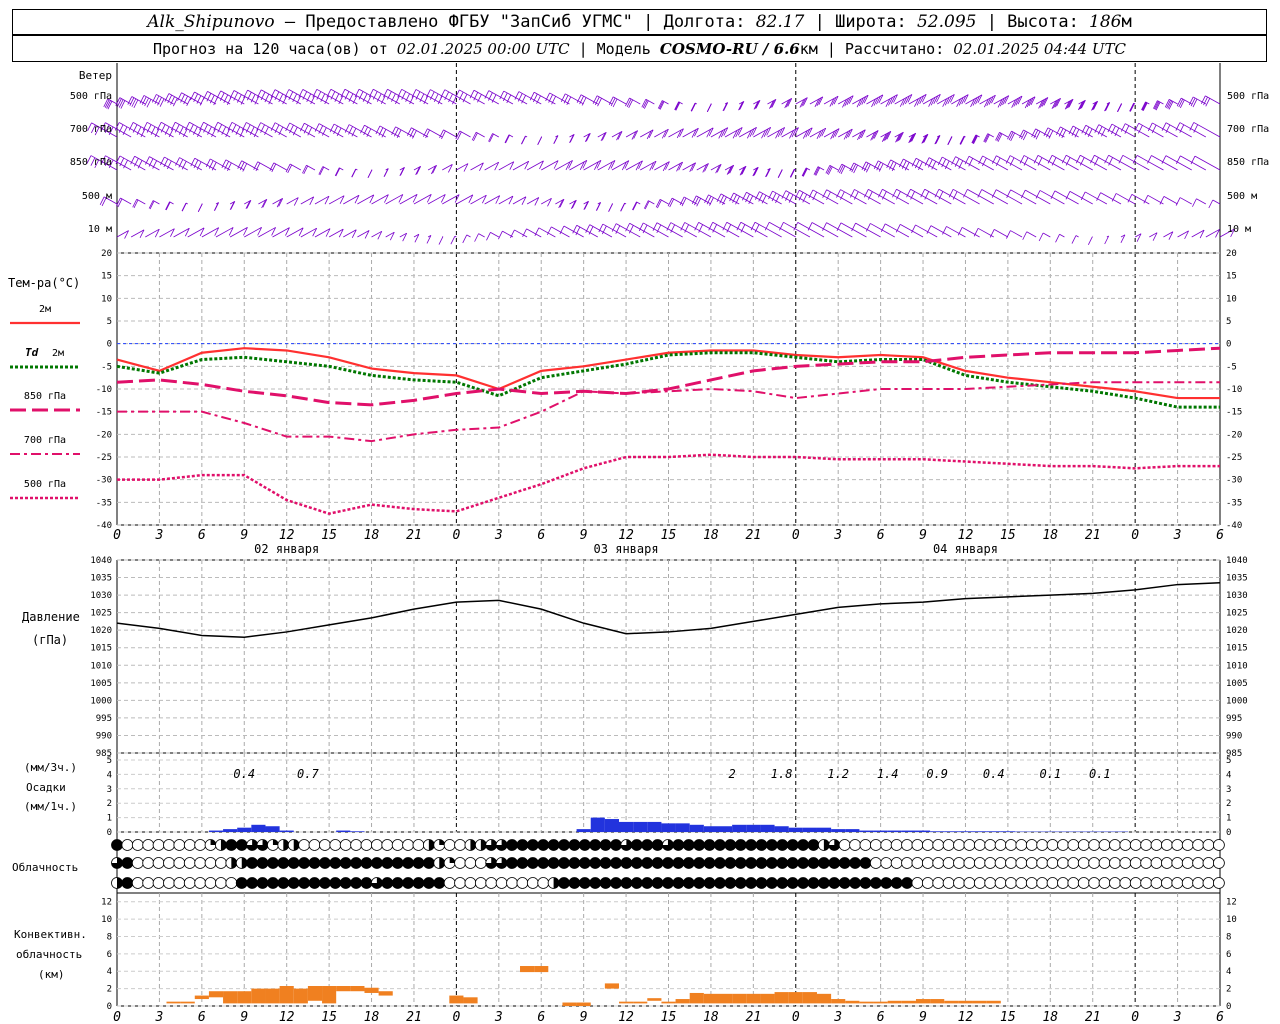 This screenshot has width=1280, height=1024. What do you see at coordinates (101, 701) in the screenshot?
I see `pres-ytick-left: 1000` at bounding box center [101, 701].